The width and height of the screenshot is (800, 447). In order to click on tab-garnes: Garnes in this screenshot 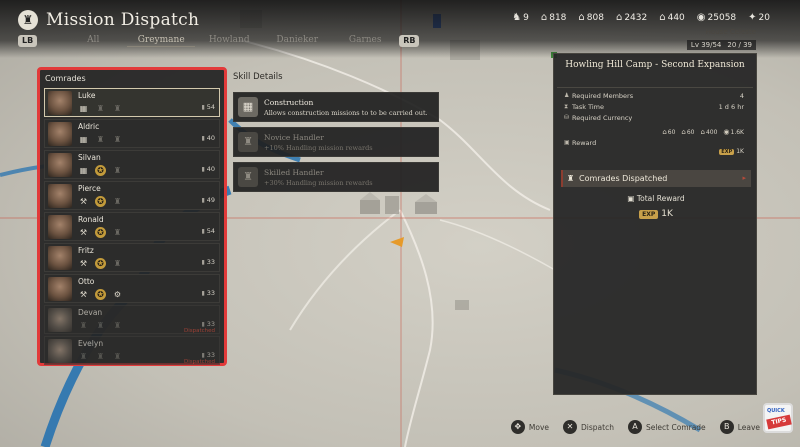, I will do `click(365, 41)`.